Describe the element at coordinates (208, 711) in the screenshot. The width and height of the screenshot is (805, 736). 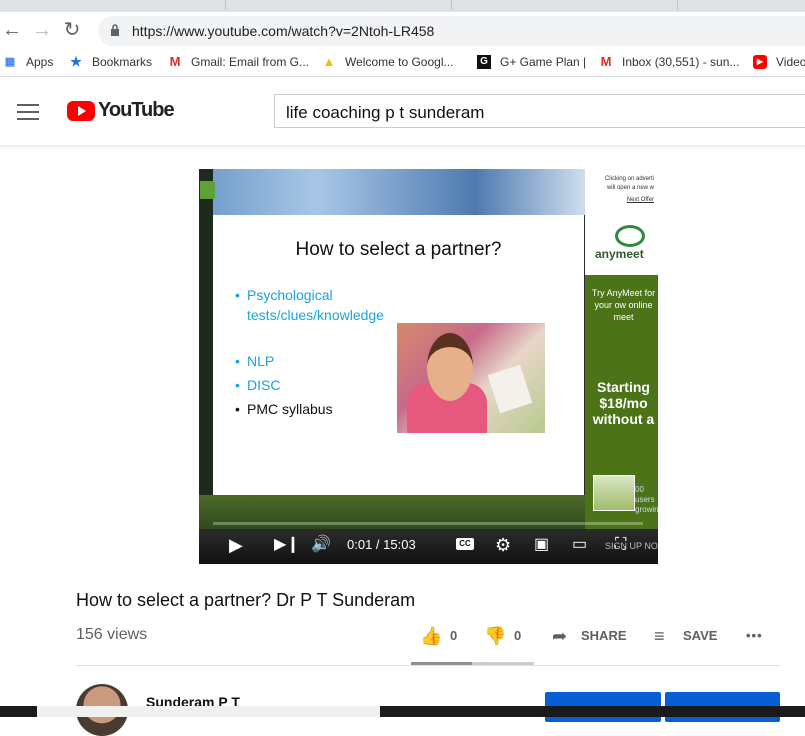
I see `taskbar-search` at that location.